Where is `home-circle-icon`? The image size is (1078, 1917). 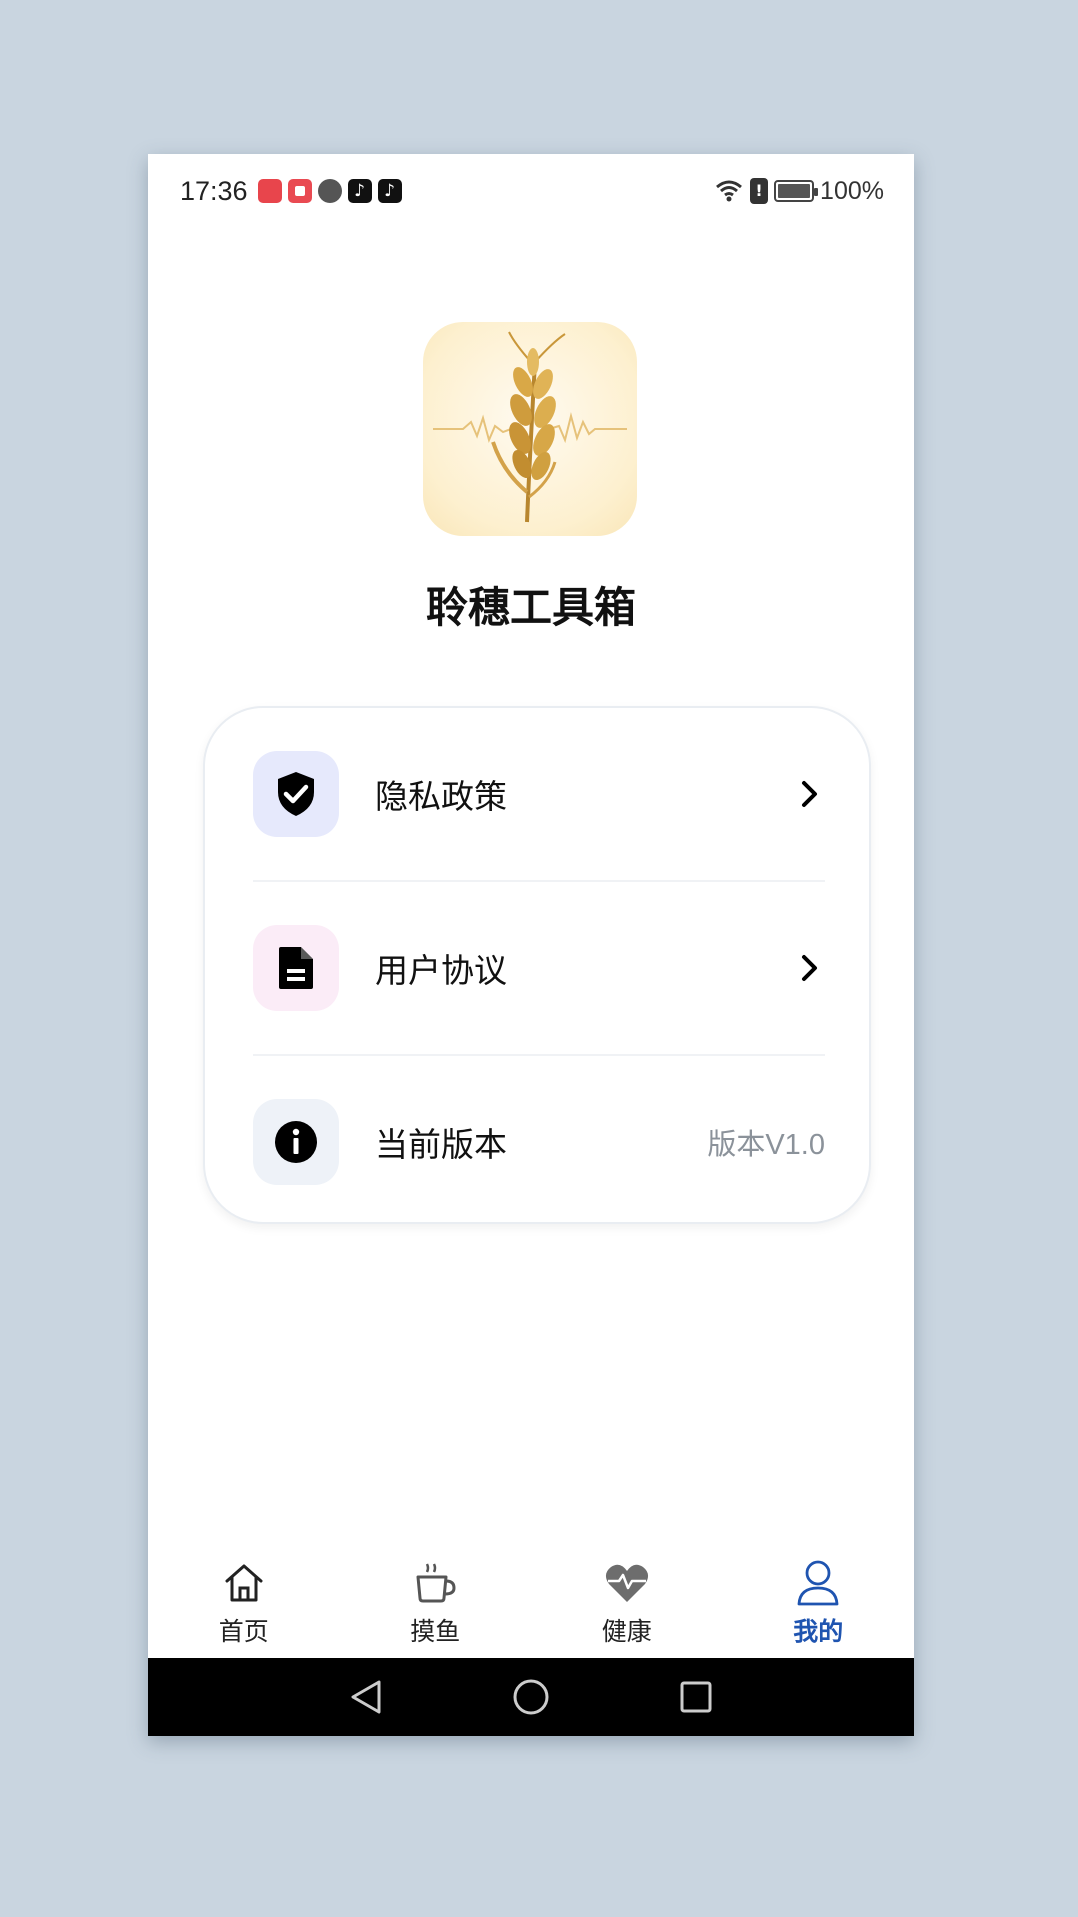 home-circle-icon is located at coordinates (531, 1697).